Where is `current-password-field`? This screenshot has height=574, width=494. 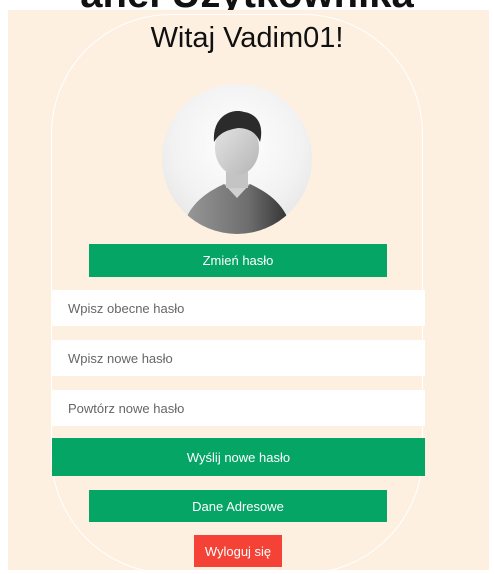 current-password-field is located at coordinates (238, 308).